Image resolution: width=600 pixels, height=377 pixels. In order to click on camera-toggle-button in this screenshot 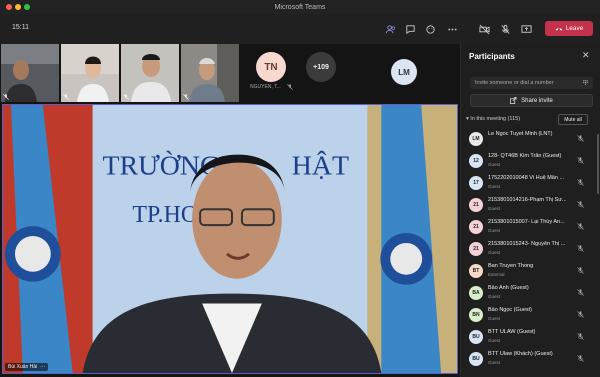, I will do `click(484, 29)`.